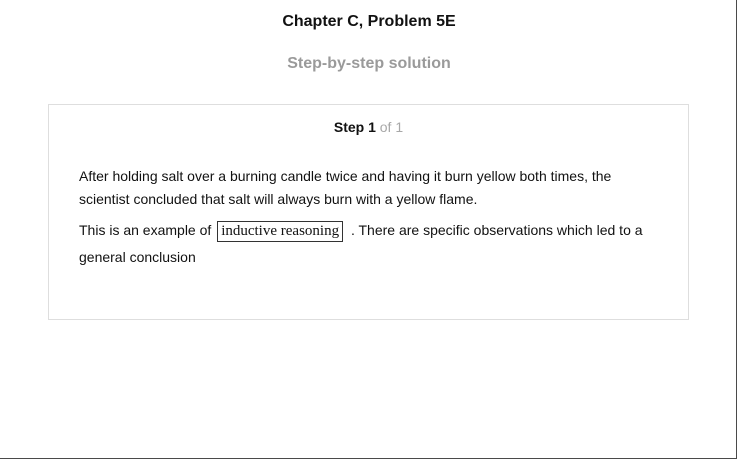 This screenshot has width=738, height=459. Describe the element at coordinates (391, 127) in the screenshot. I see `step-count: of 1` at that location.